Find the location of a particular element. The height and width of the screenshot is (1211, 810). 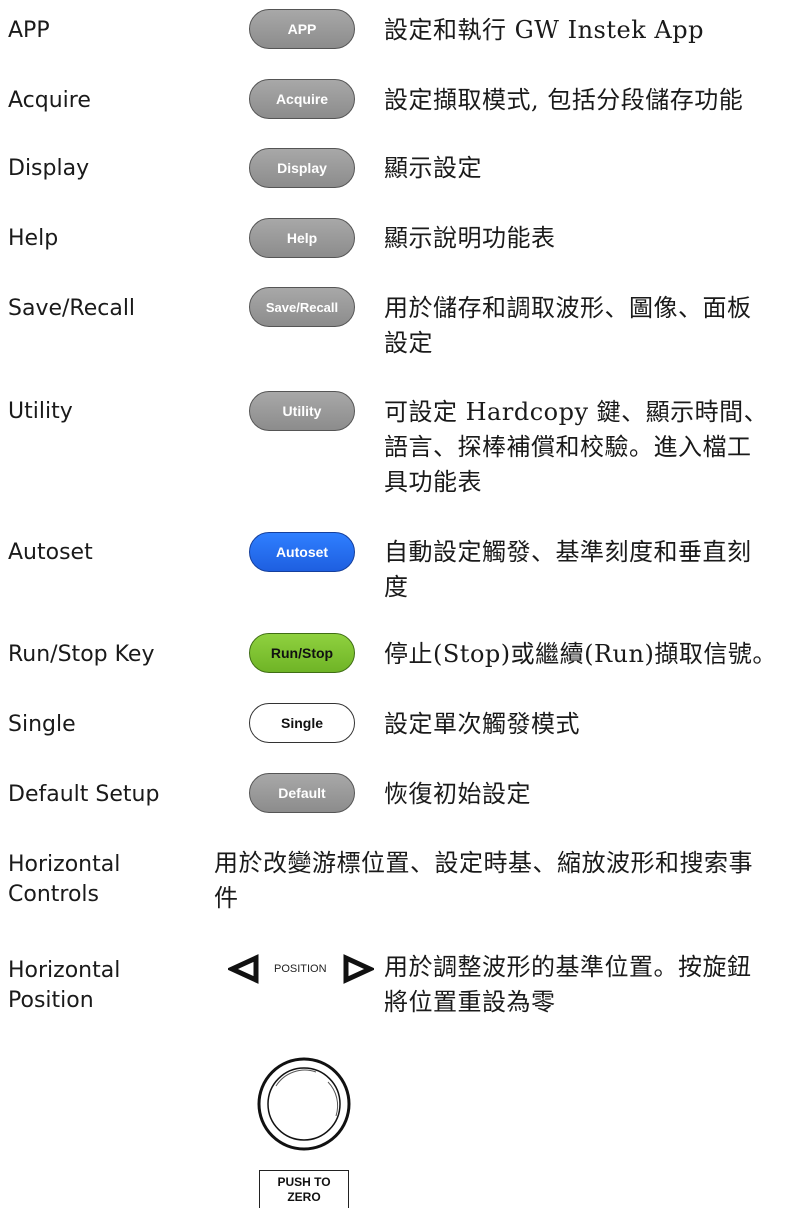

desc-line: 具功能表 is located at coordinates (433, 482).